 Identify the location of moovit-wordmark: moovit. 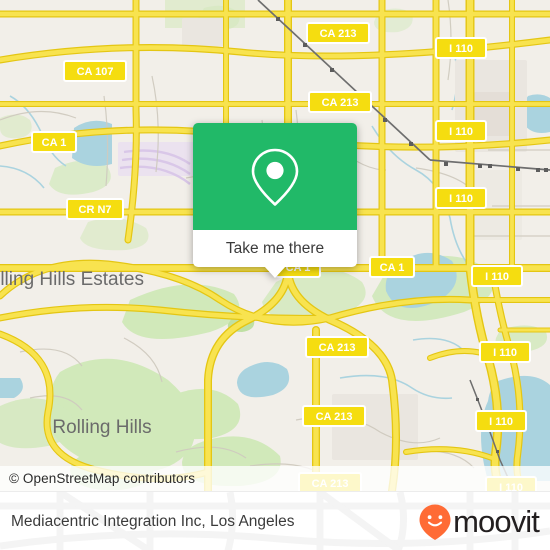
(496, 521).